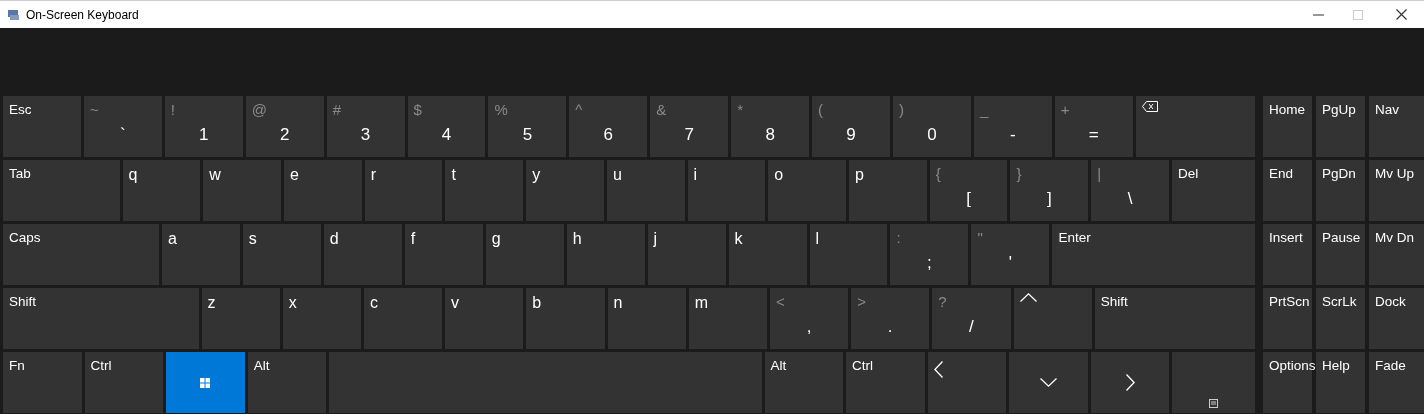 The width and height of the screenshot is (1424, 414). I want to click on key: Del, so click(1213, 190).